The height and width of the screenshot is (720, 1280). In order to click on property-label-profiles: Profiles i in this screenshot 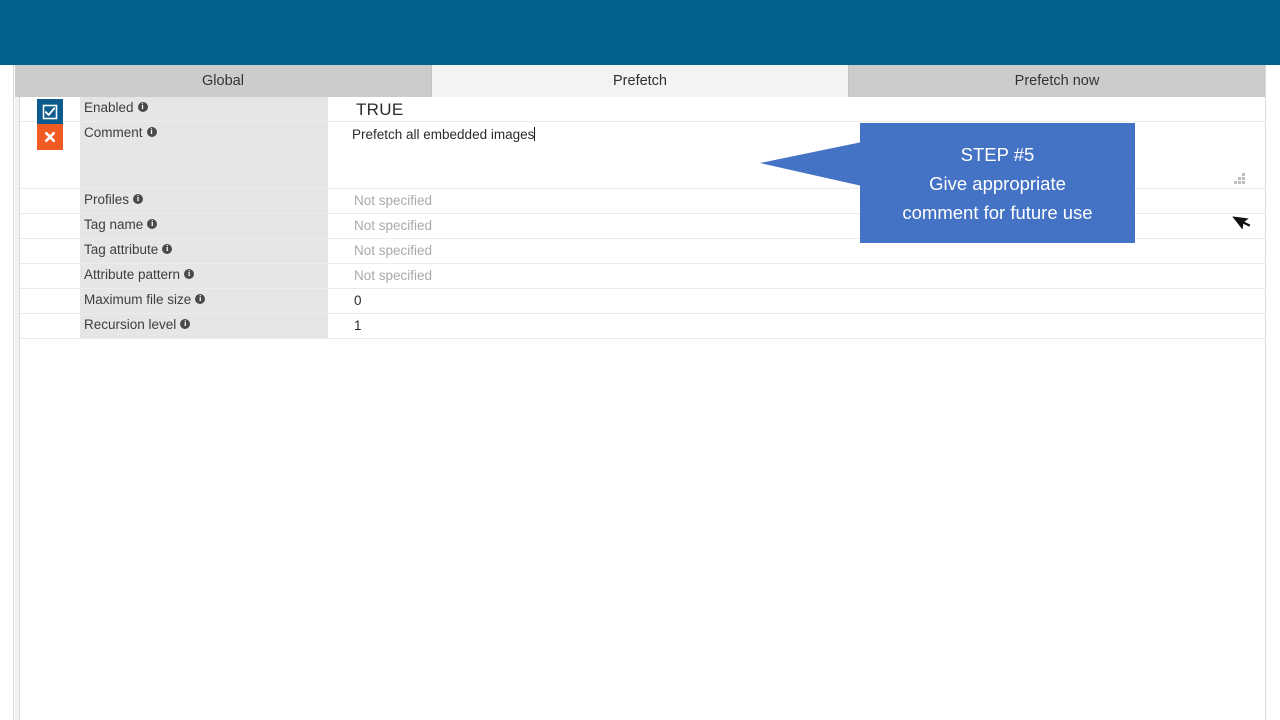, I will do `click(204, 201)`.